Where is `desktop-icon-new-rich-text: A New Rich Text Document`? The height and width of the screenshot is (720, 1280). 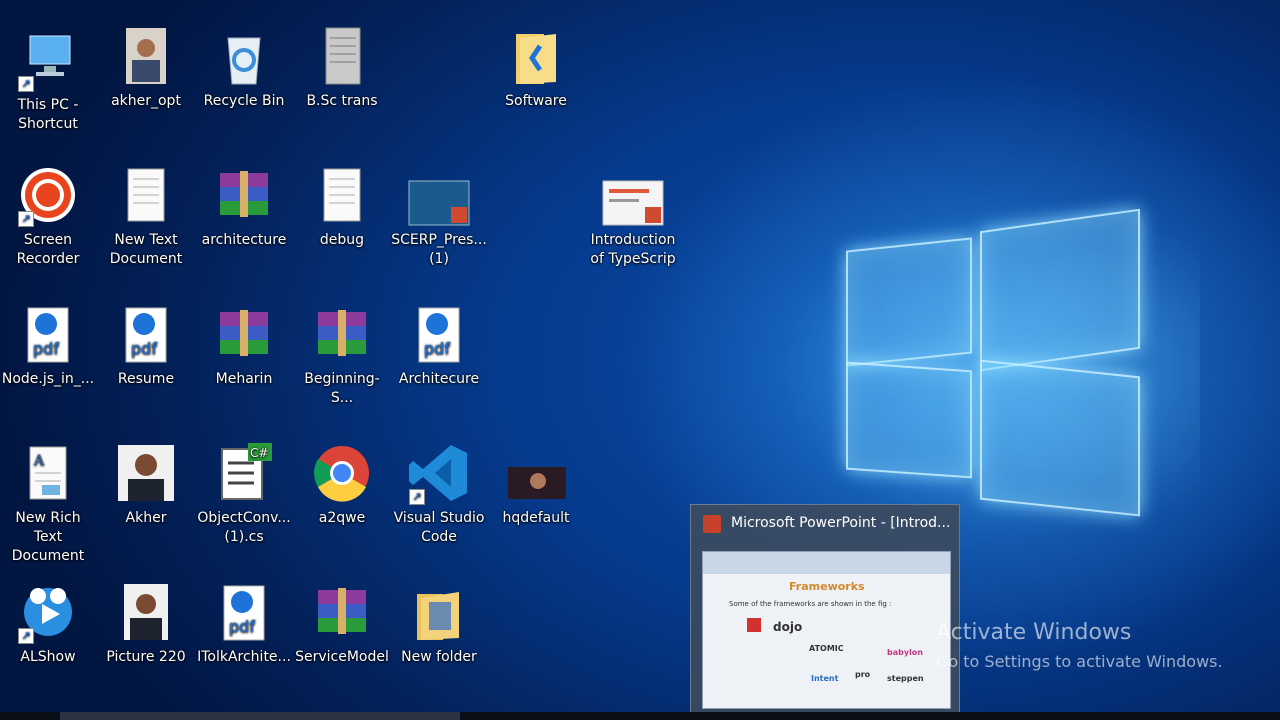
desktop-icon-new-rich-text: A New Rich Text Document is located at coordinates (48, 504).